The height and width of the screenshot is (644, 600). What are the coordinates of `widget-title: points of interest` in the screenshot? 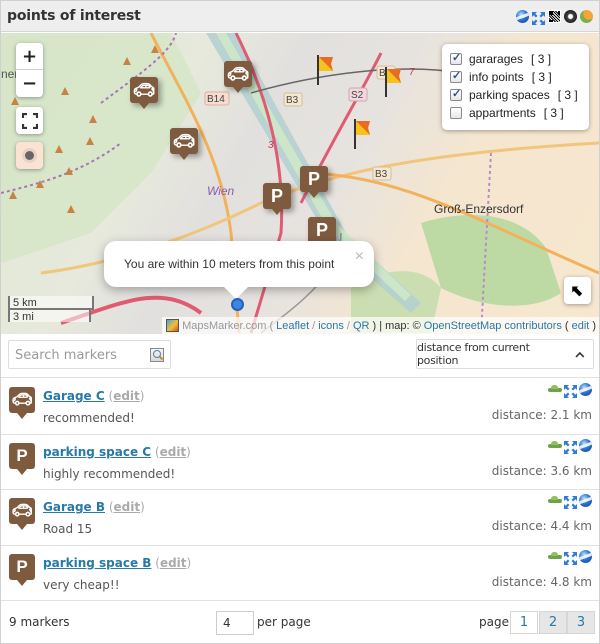 It's located at (74, 16).